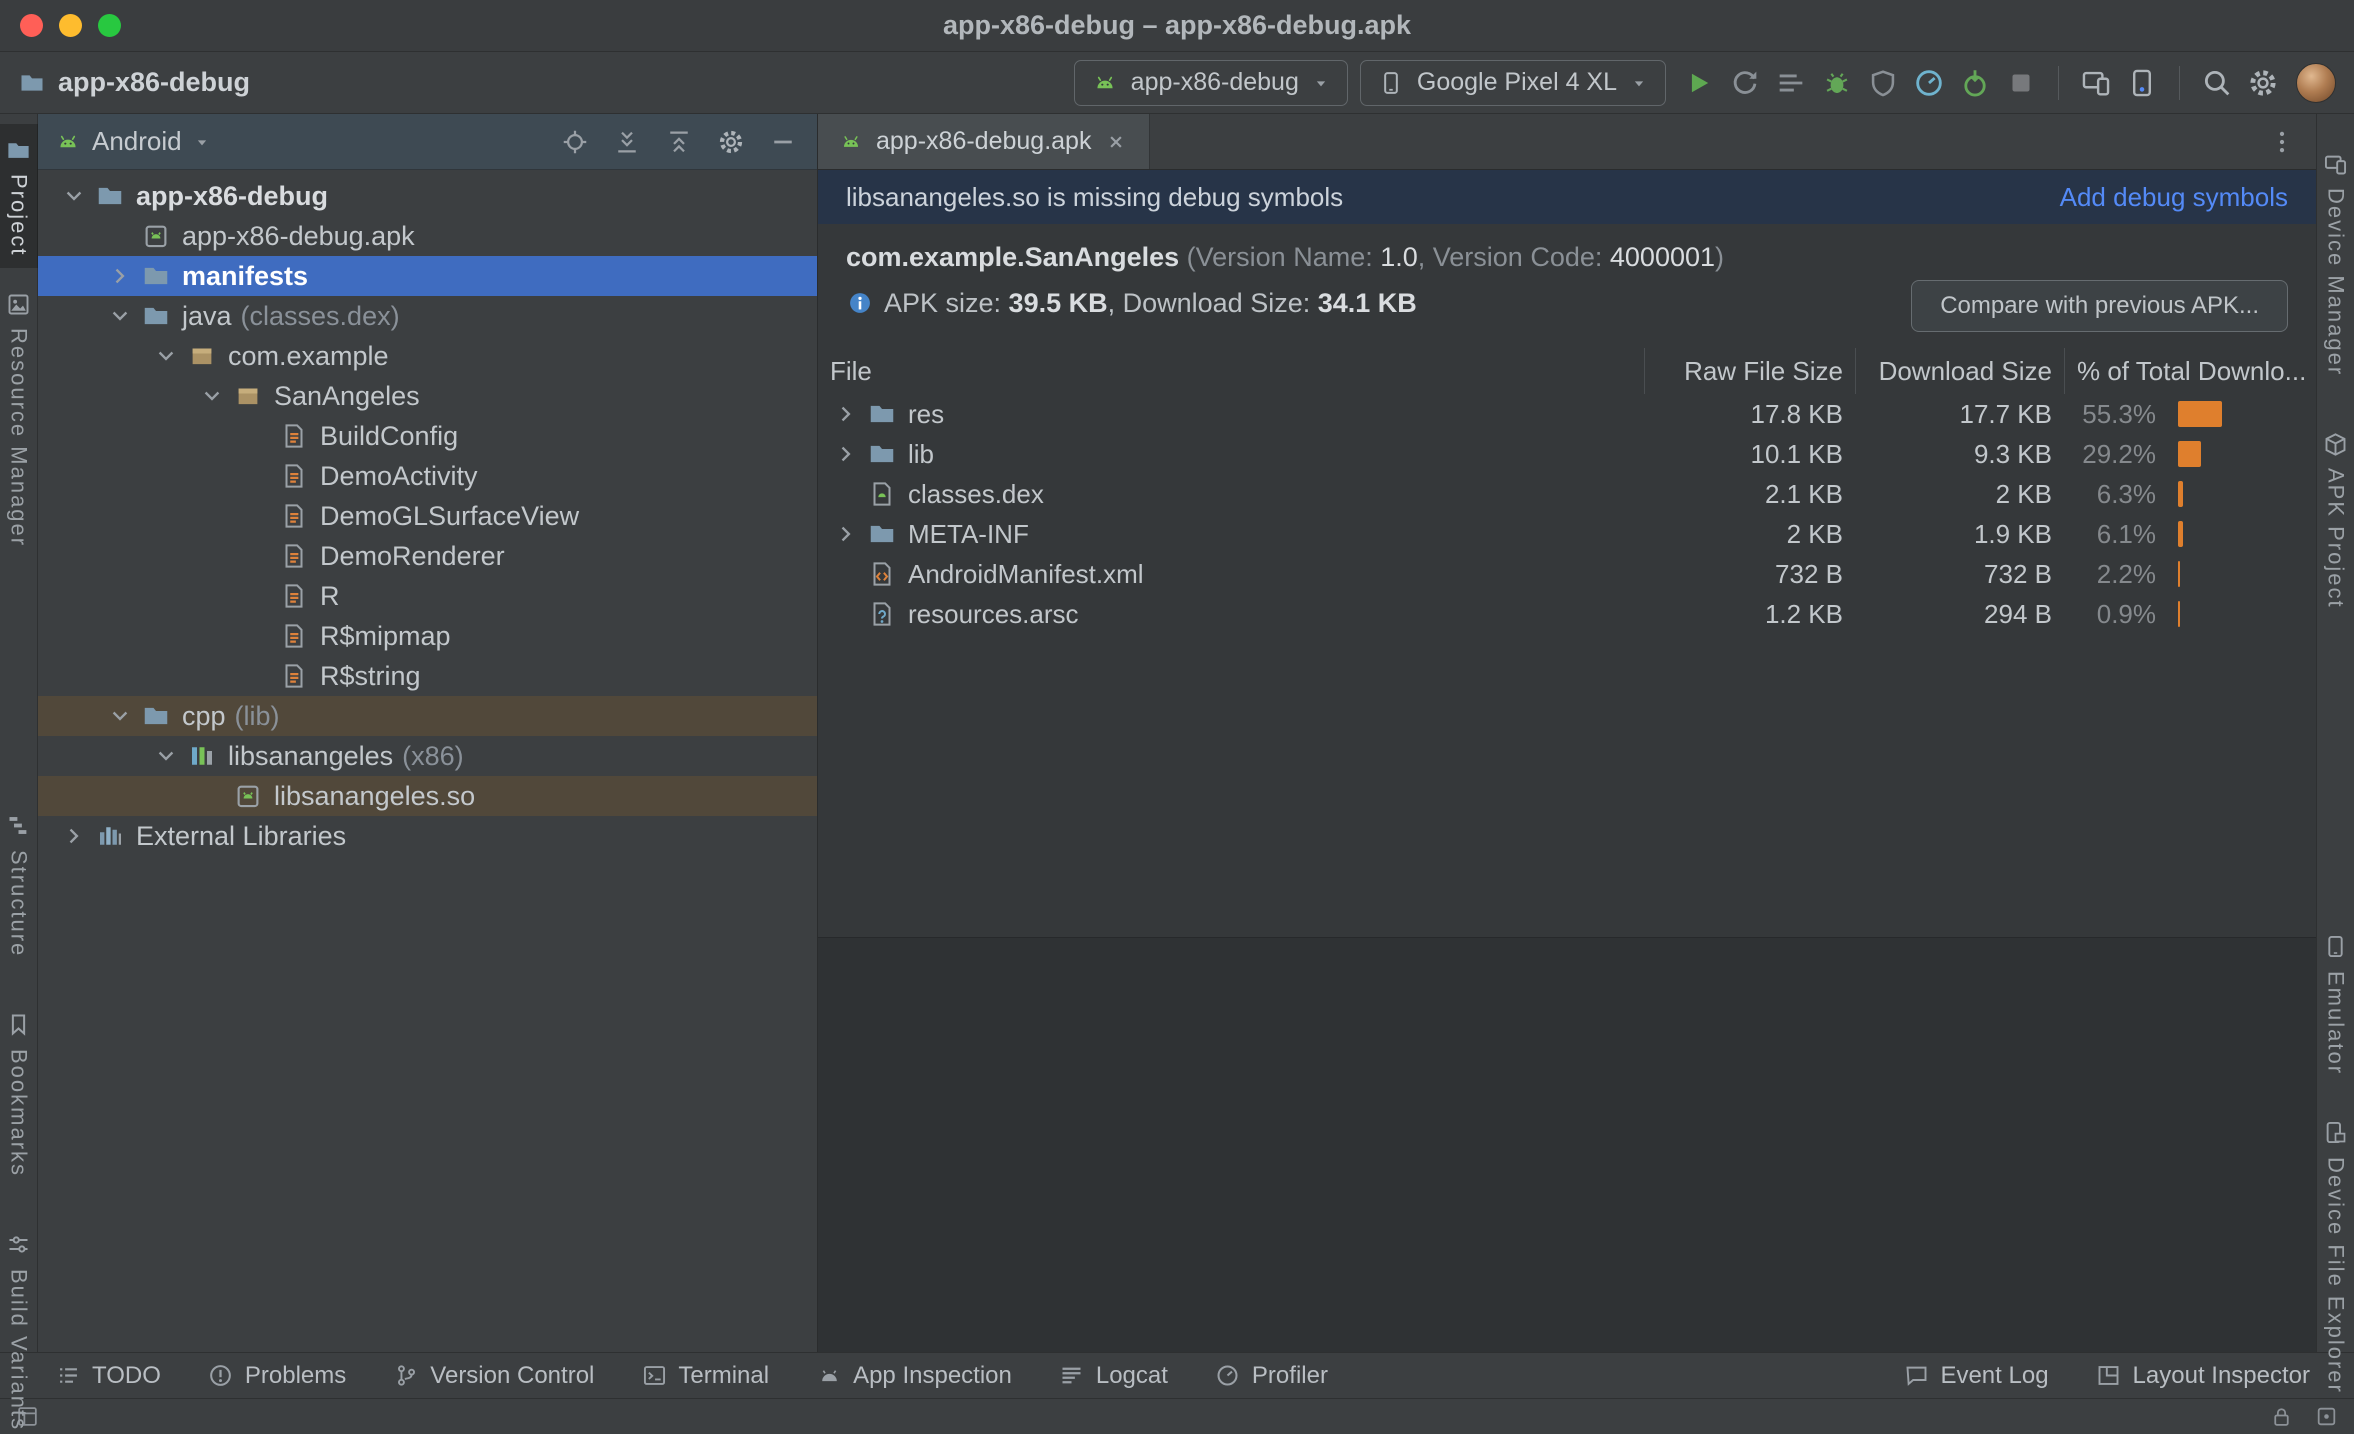 The width and height of the screenshot is (2354, 1434). I want to click on profiler-icon, so click(1929, 83).